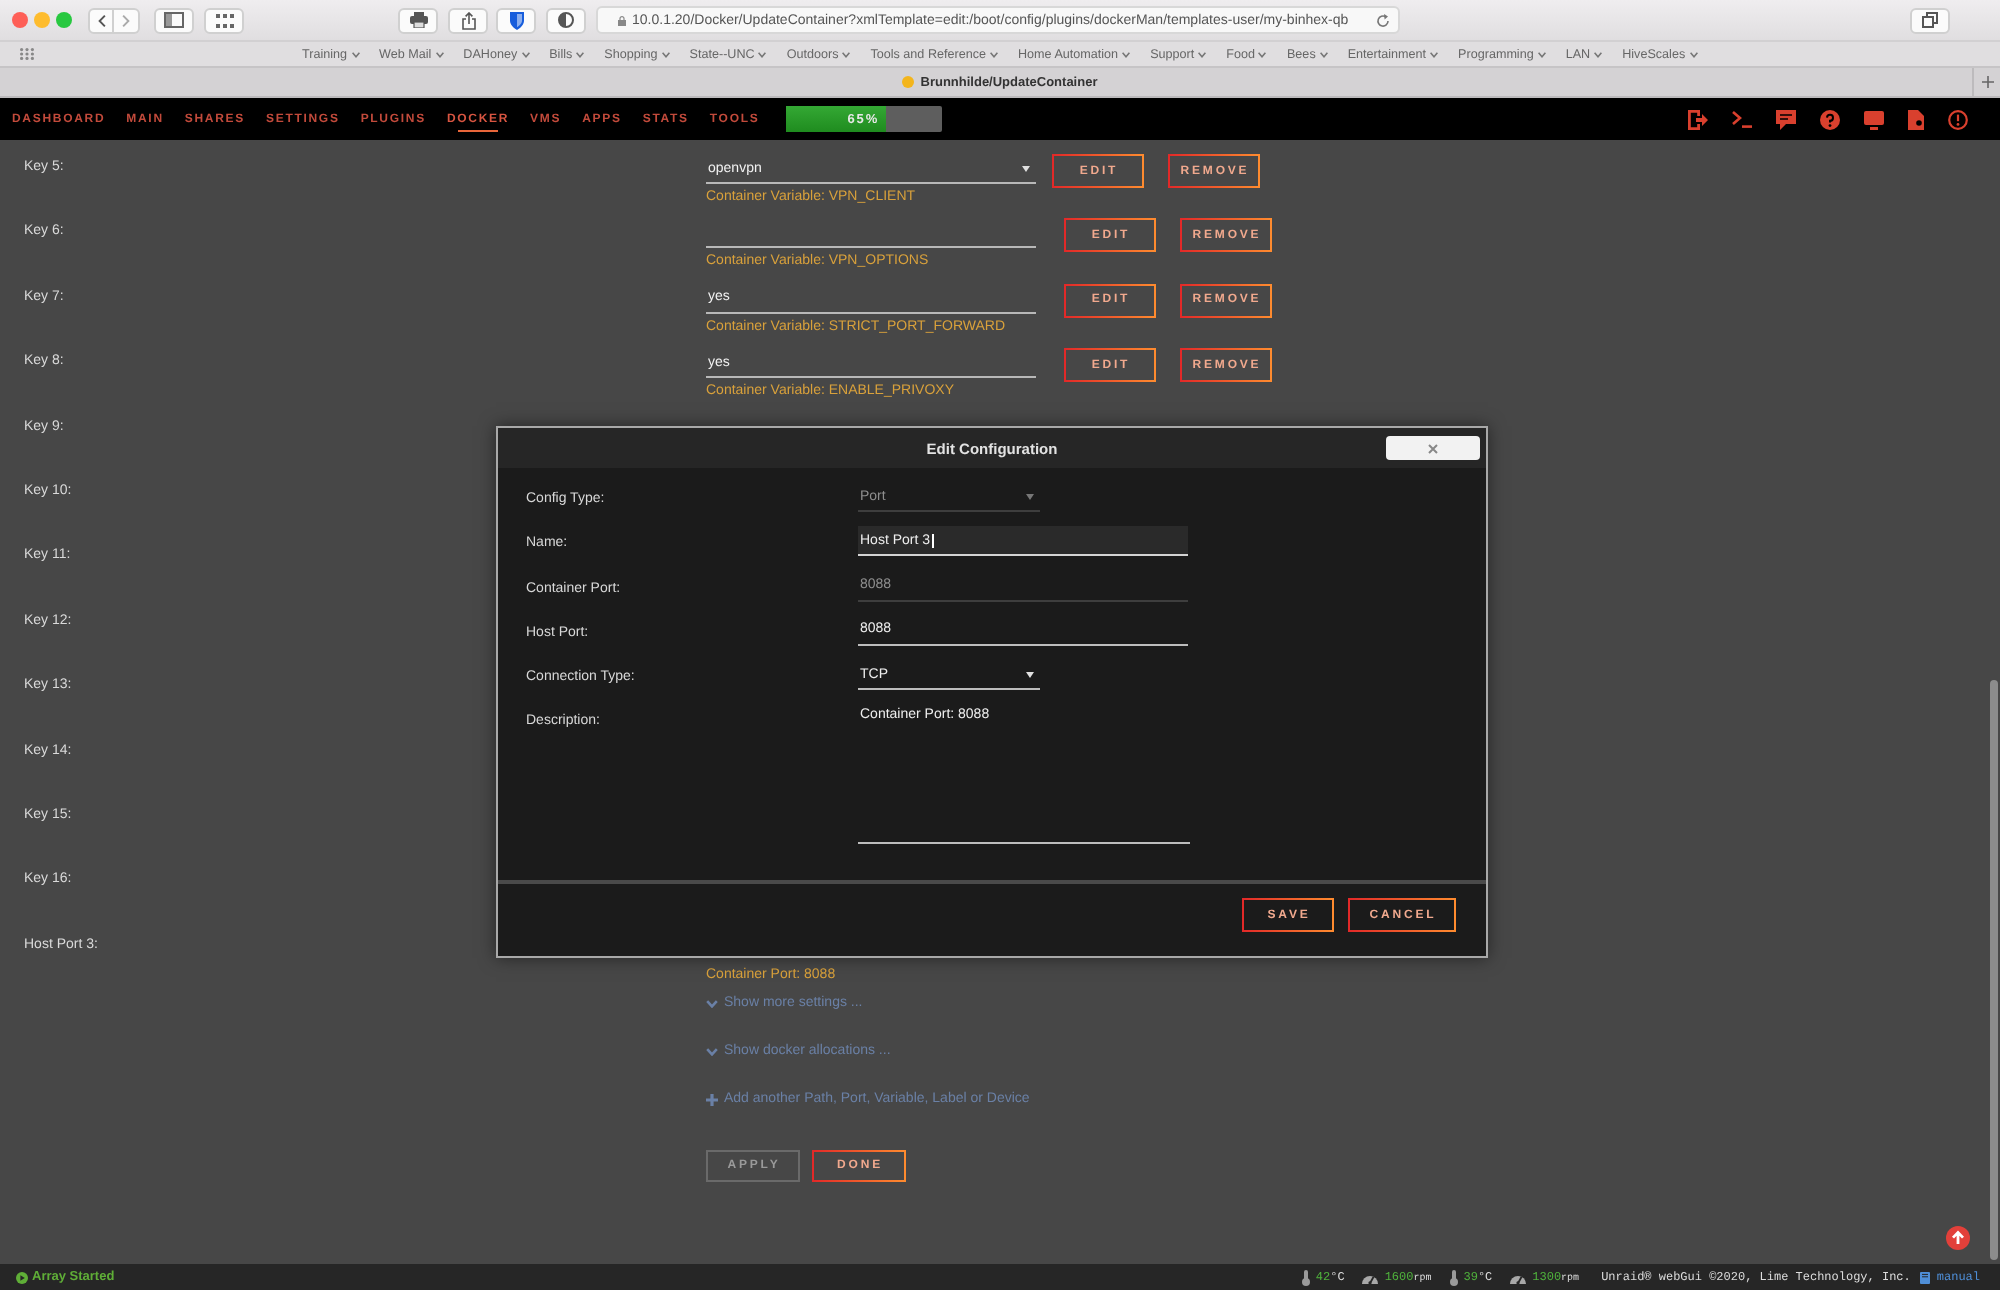  Describe the element at coordinates (1874, 119) in the screenshot. I see `monitor-icon` at that location.